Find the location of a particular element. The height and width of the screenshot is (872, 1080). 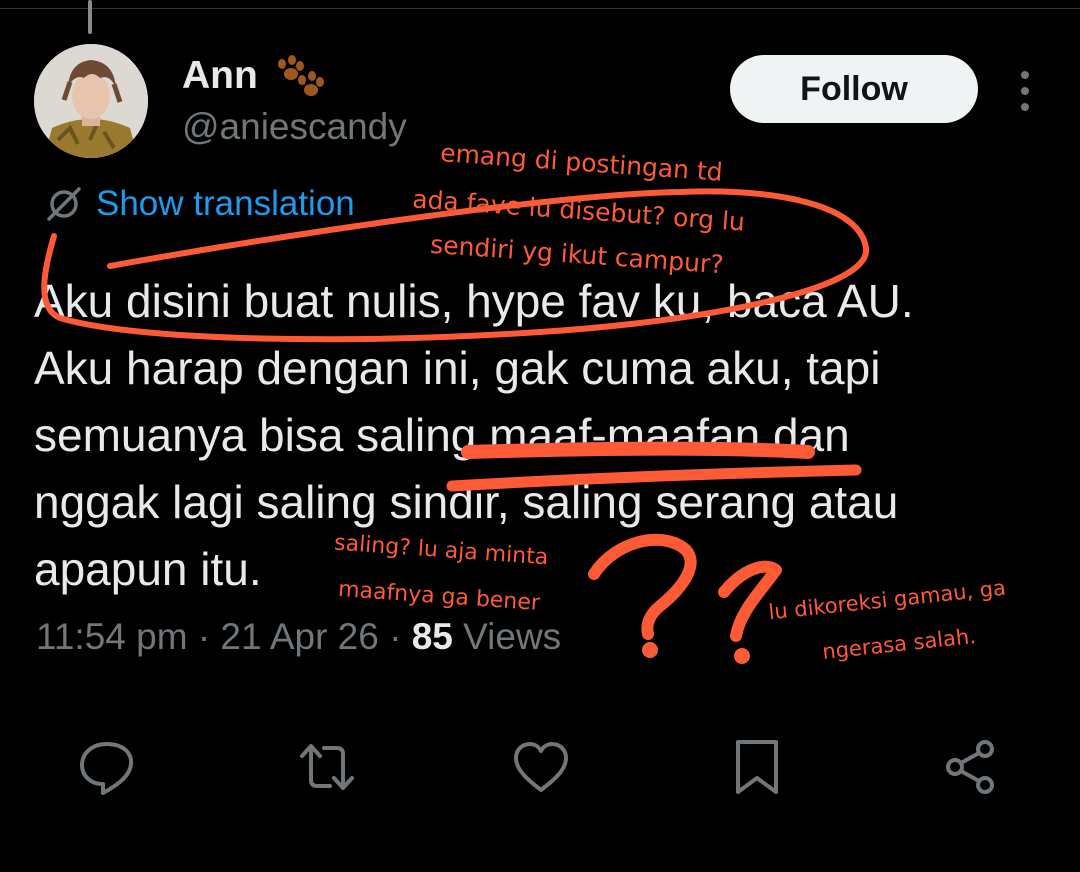

tweet-date: 21 Apr 26 is located at coordinates (299, 636).